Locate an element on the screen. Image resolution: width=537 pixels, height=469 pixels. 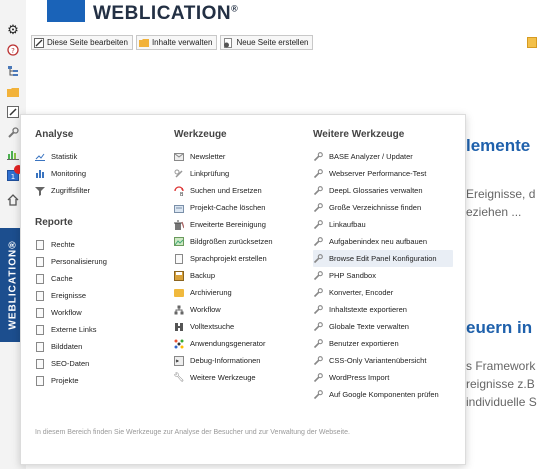
menu-item-label: Konverter, Encoder is located at coordinates (361, 292).